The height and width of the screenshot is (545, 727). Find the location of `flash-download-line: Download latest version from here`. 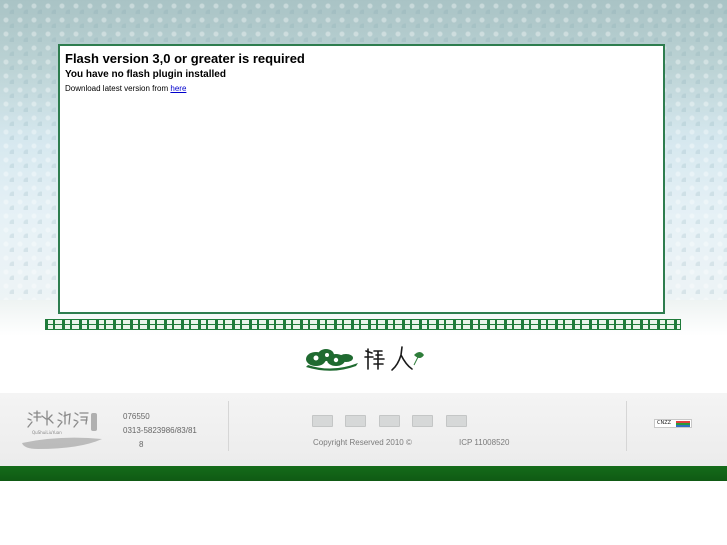

flash-download-line: Download latest version from here is located at coordinates (361, 89).